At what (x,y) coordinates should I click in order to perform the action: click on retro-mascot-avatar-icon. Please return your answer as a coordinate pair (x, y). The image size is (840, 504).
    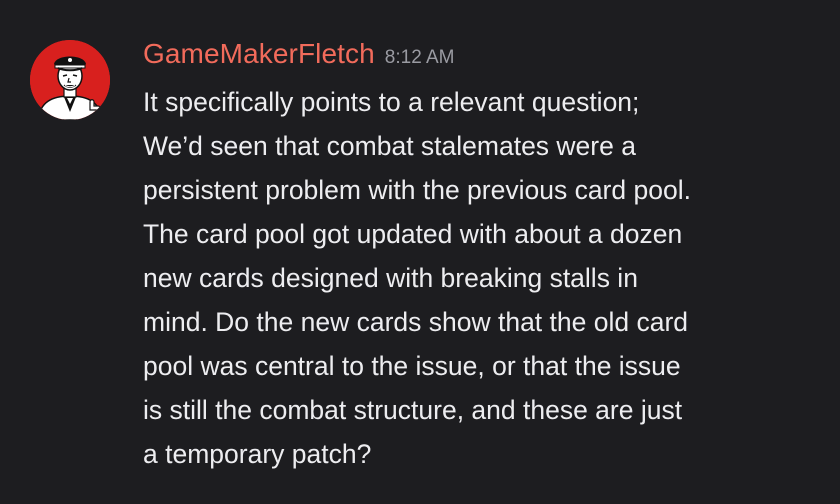
    Looking at the image, I should click on (70, 80).